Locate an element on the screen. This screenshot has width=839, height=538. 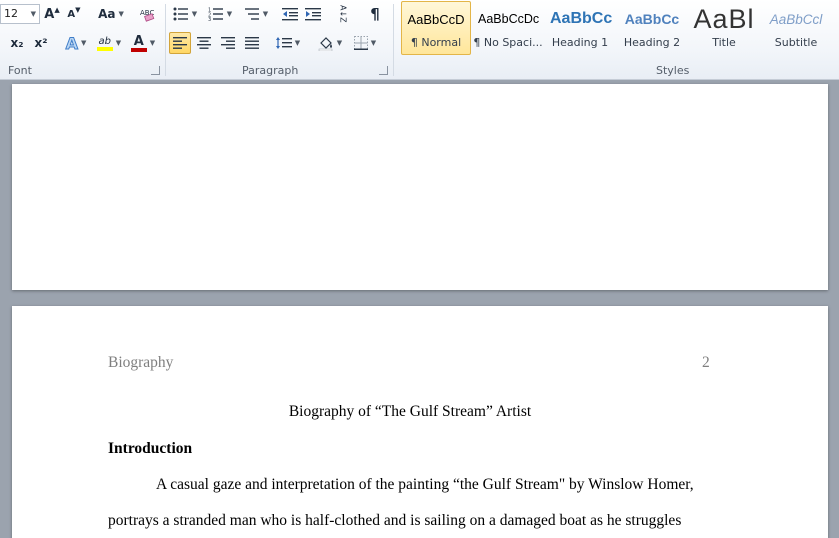
show-formatting-button: ¶ is located at coordinates (375, 14).